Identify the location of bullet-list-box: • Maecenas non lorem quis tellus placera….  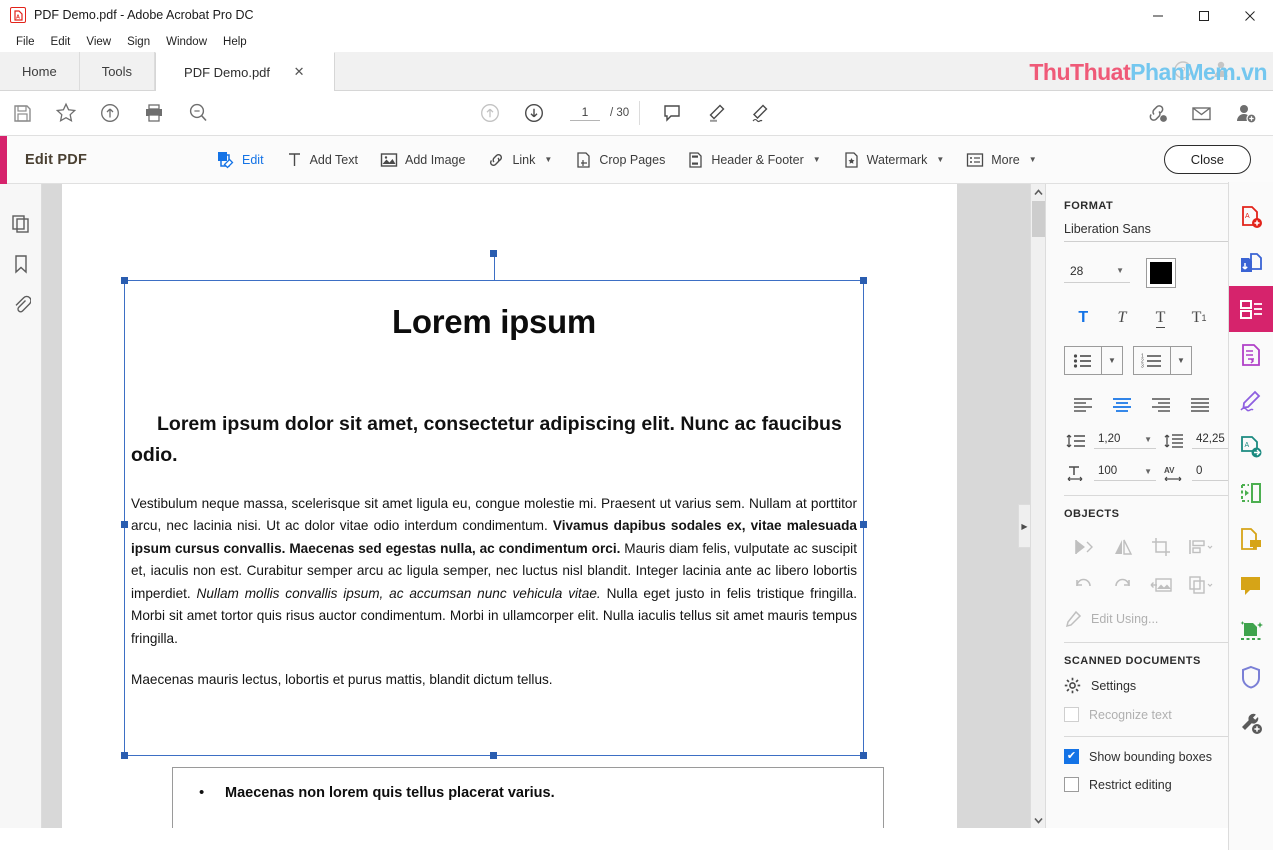
(528, 797).